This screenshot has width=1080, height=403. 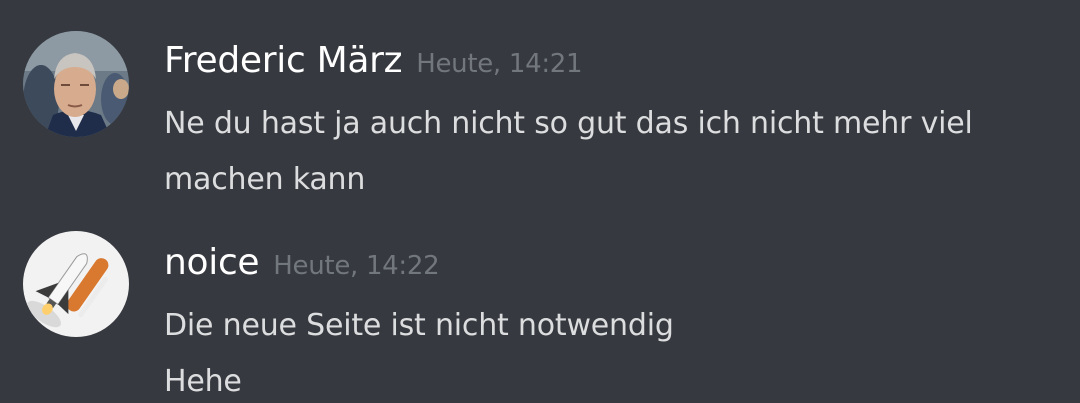 I want to click on author-name: noice, so click(x=212, y=262).